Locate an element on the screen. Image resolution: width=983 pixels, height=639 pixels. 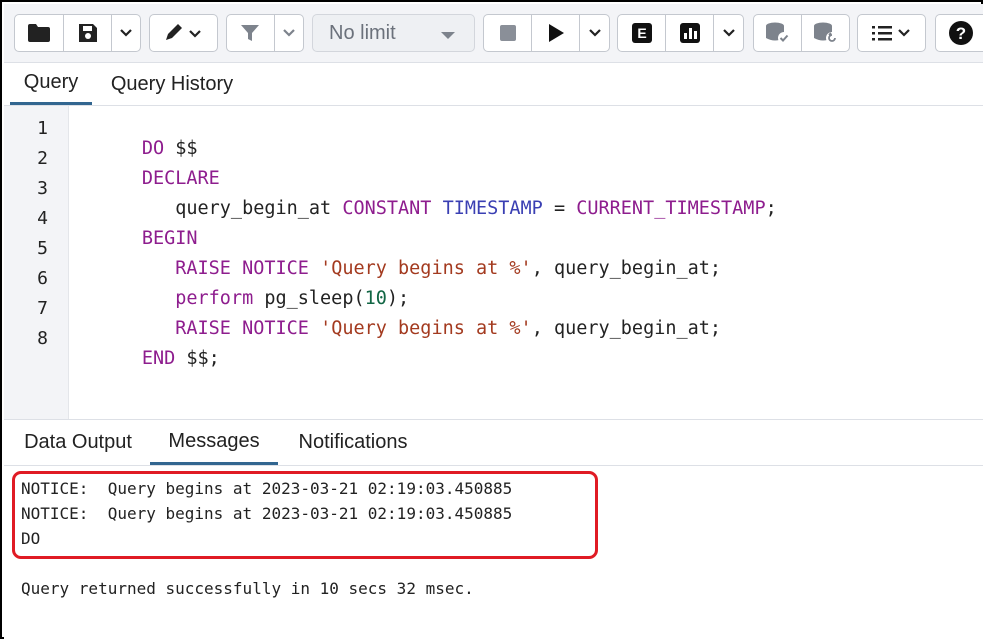
open-file-button is located at coordinates (39, 33).